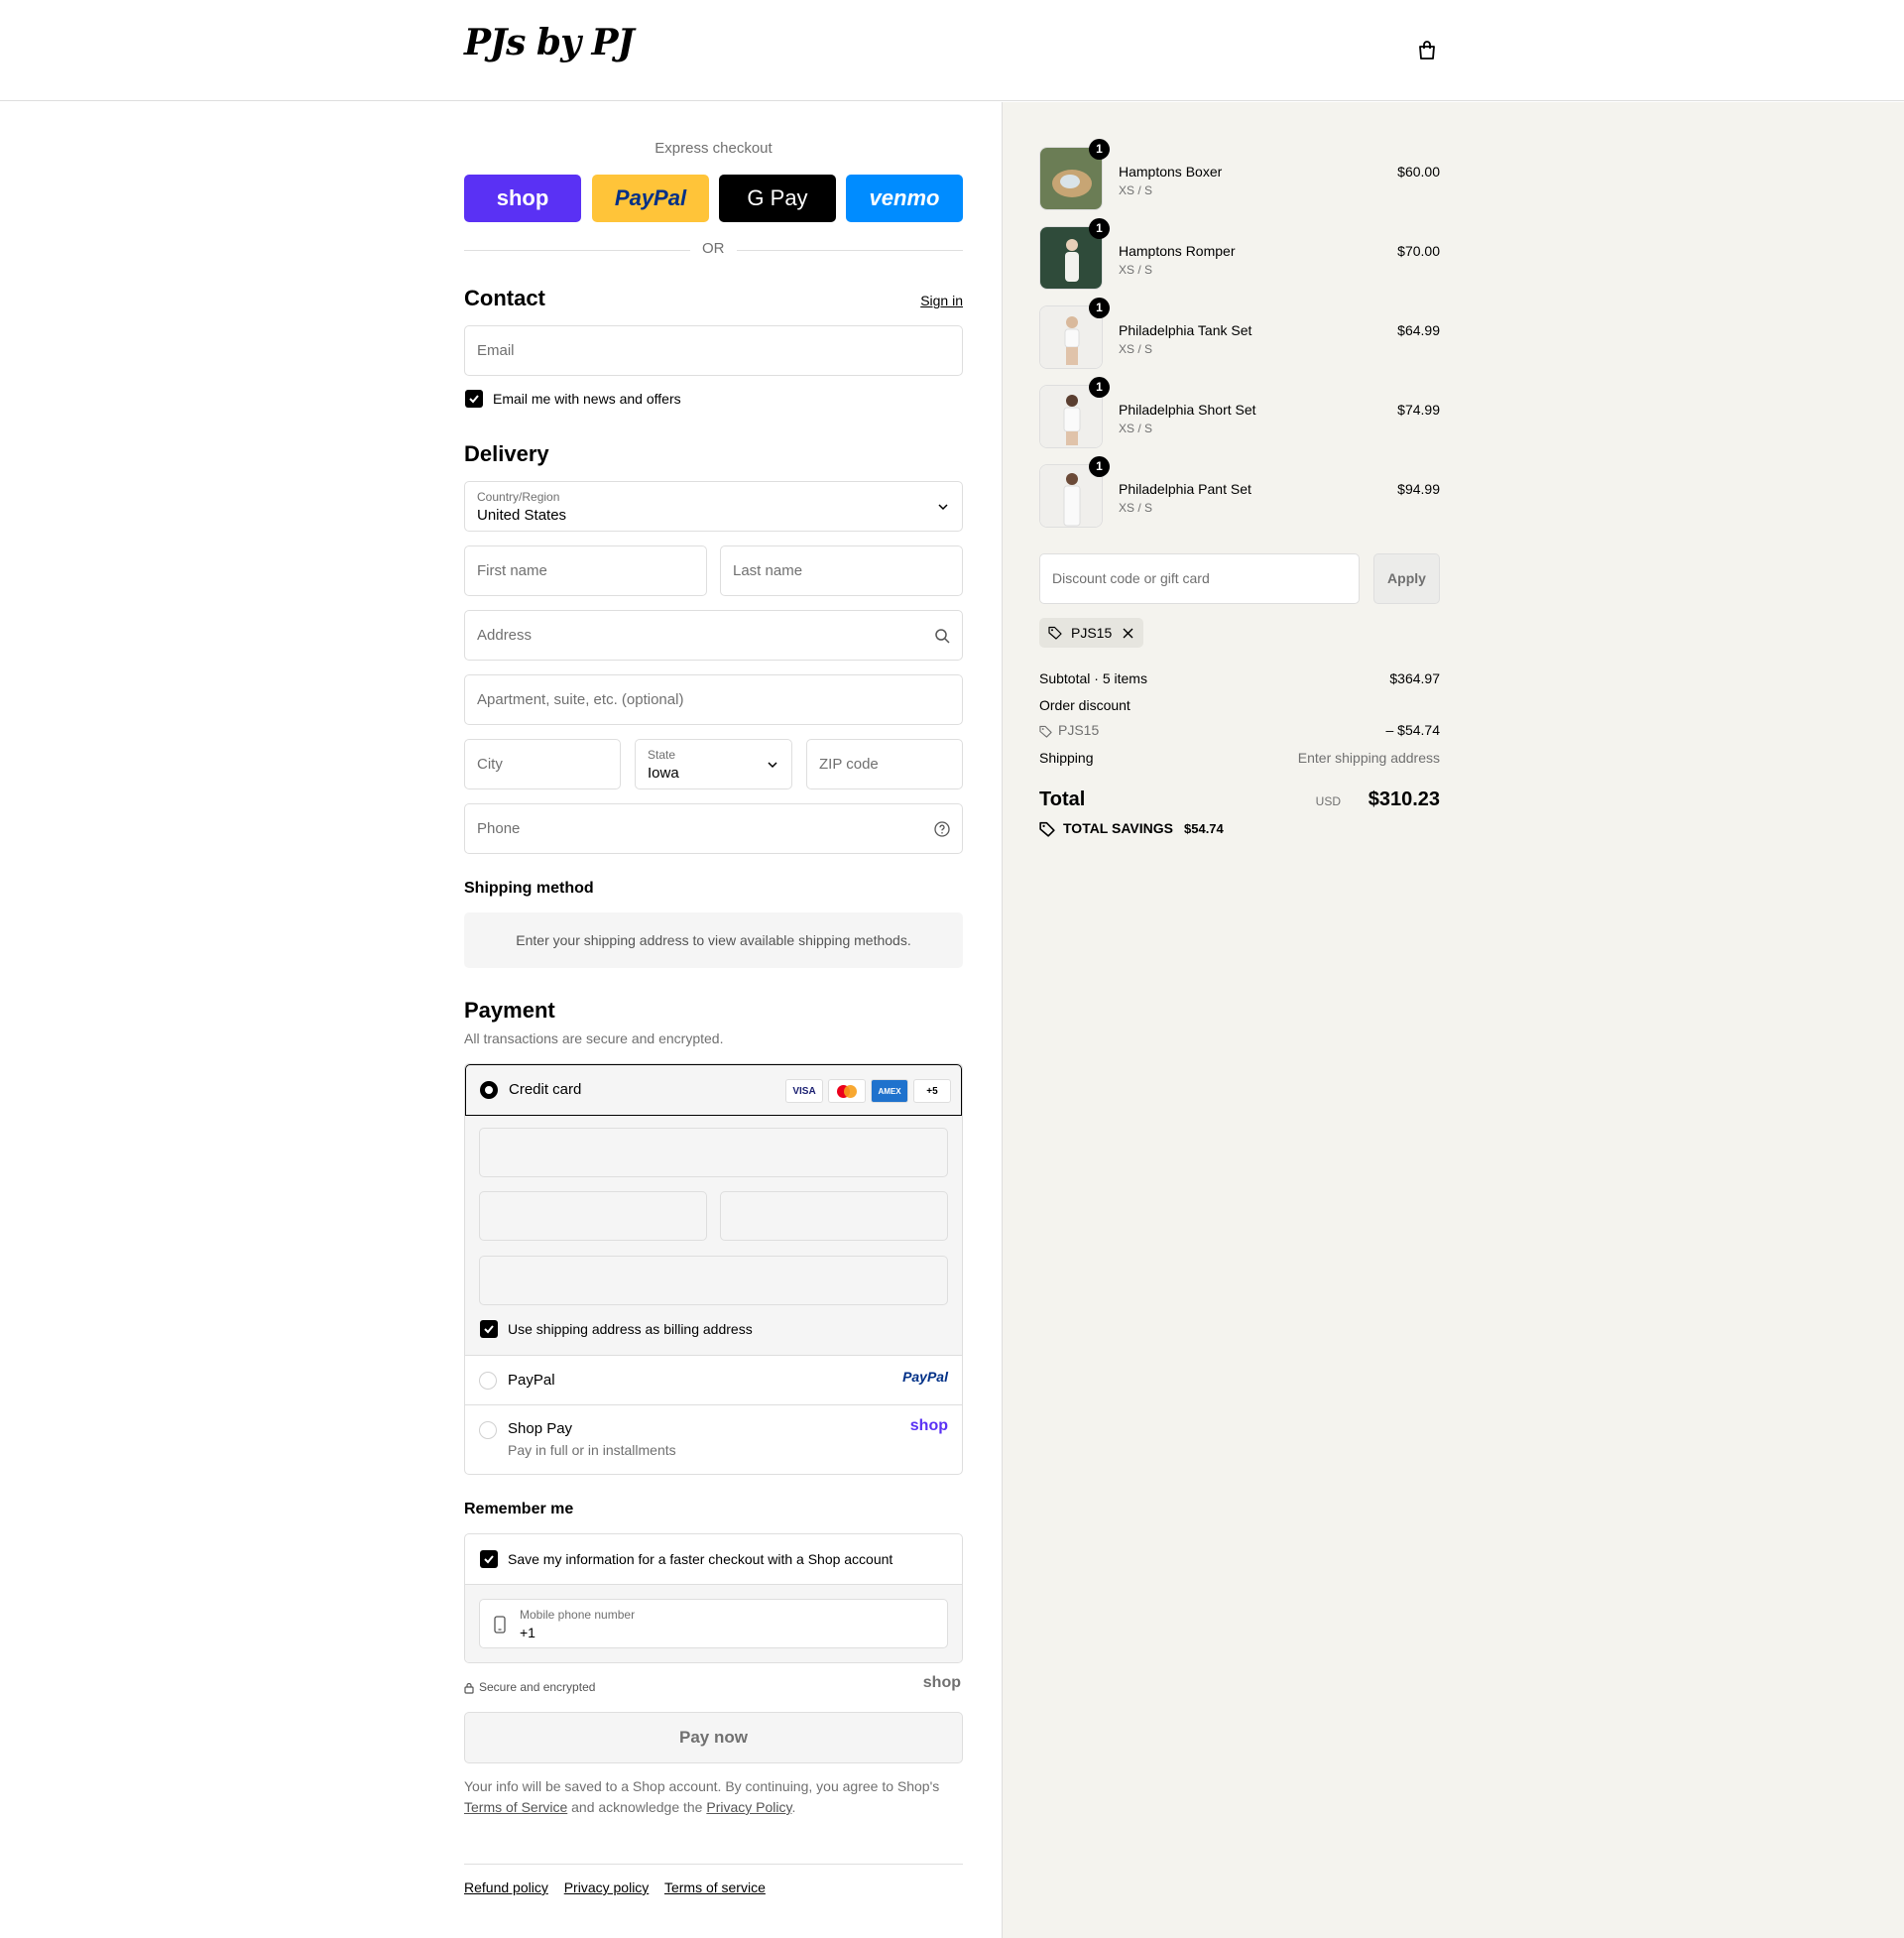  Describe the element at coordinates (772, 765) in the screenshot. I see `chevron-down-icon` at that location.